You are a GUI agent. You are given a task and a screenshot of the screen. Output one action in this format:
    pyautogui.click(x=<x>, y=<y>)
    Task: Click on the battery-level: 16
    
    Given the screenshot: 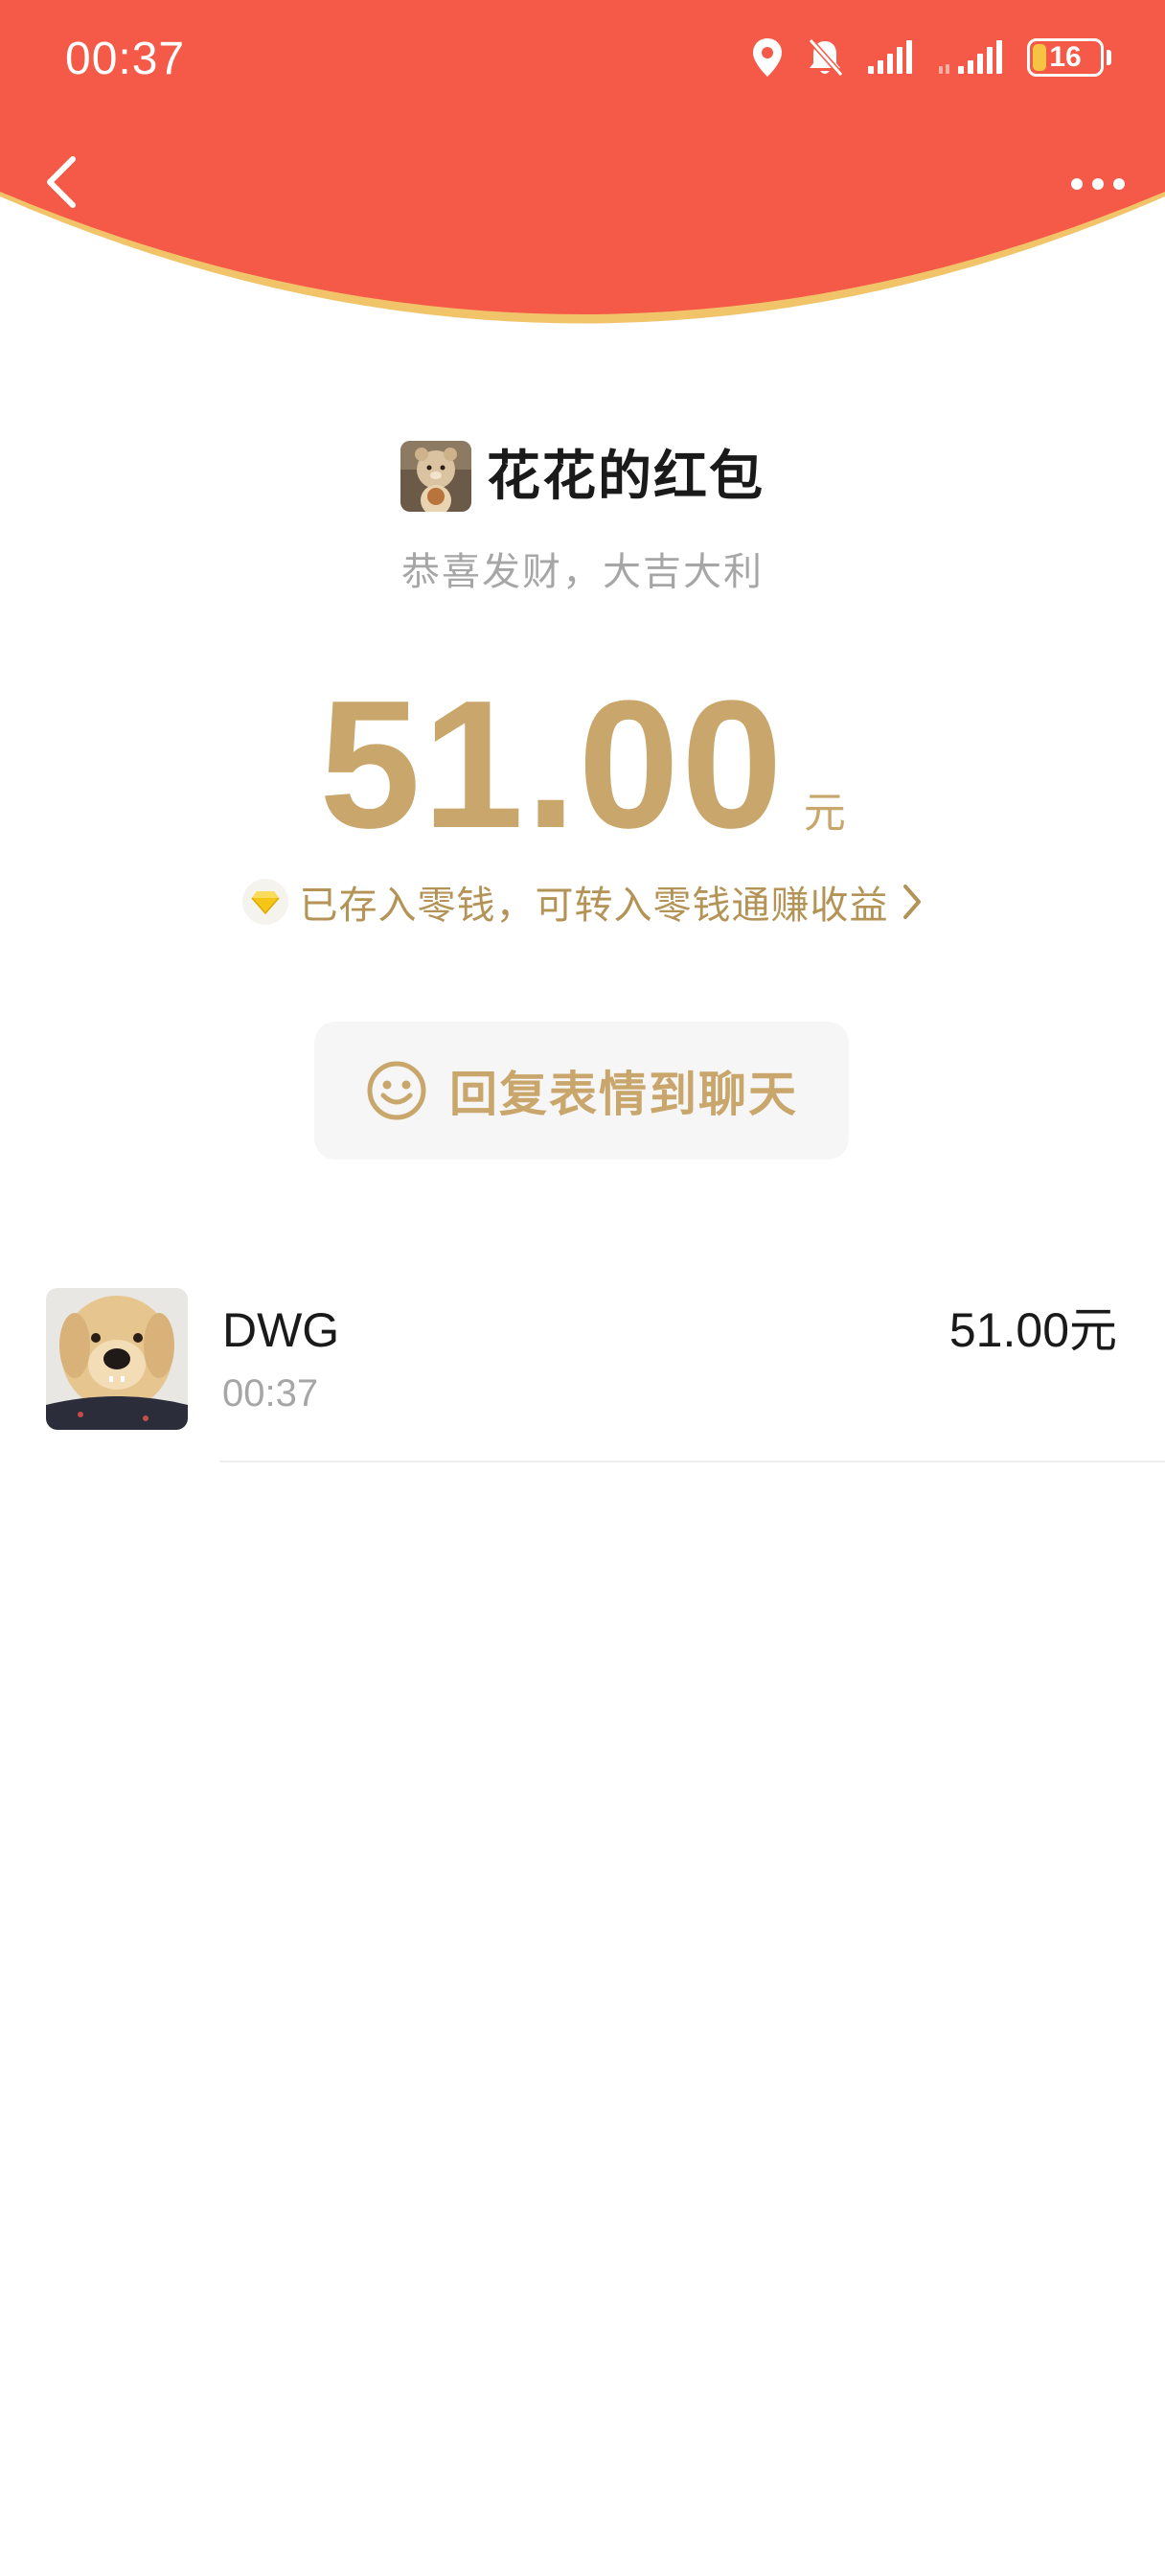 What is the action you would take?
    pyautogui.click(x=1065, y=57)
    